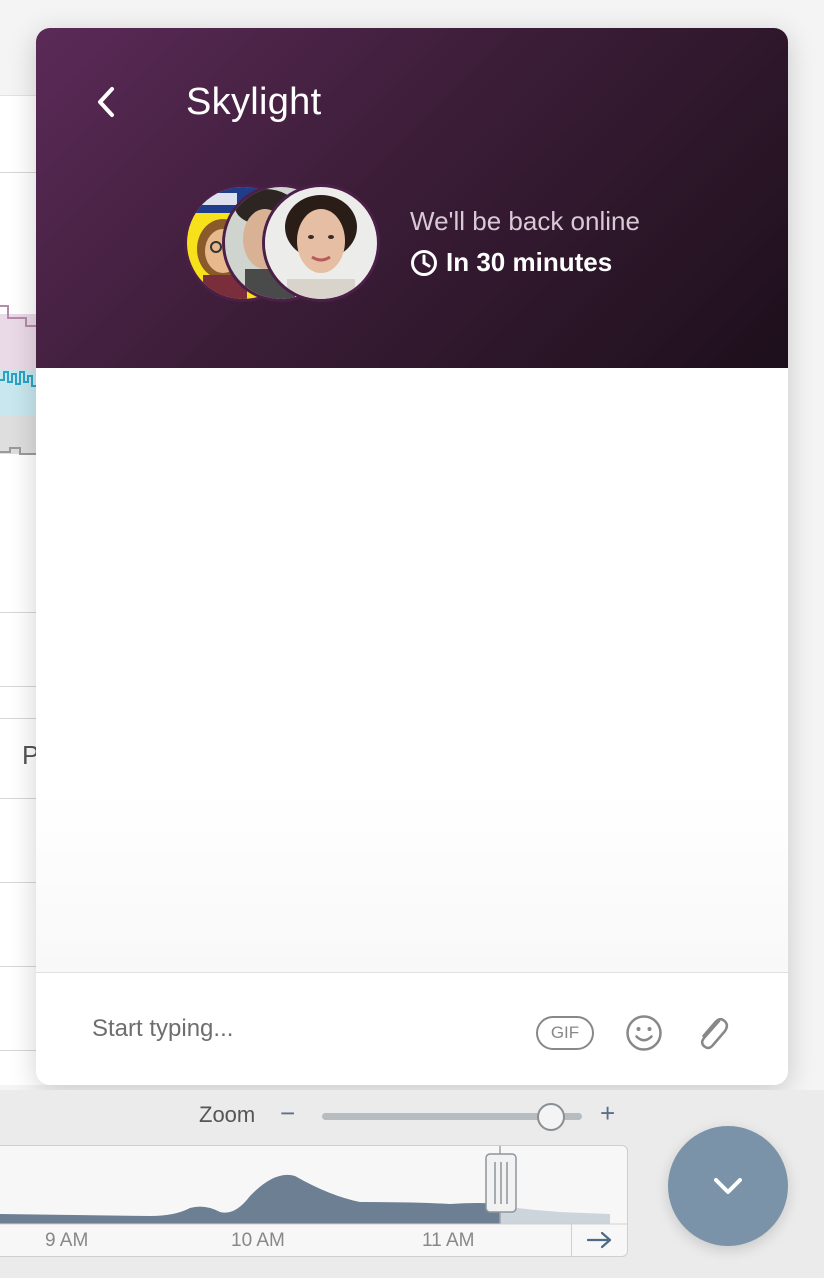  I want to click on time-label: 11 AM, so click(448, 1240).